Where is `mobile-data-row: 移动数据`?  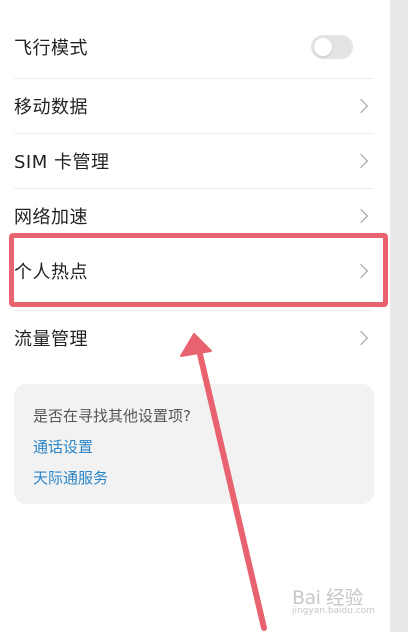
mobile-data-row: 移动数据 is located at coordinates (194, 106).